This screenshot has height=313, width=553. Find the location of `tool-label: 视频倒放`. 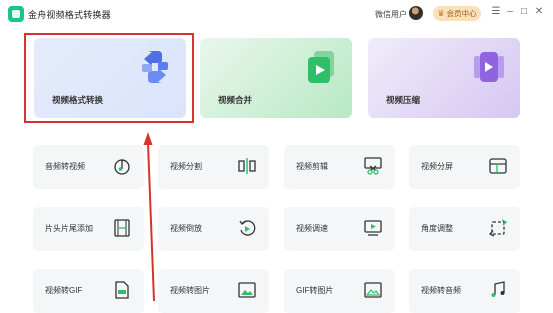

tool-label: 视频倒放 is located at coordinates (186, 228).